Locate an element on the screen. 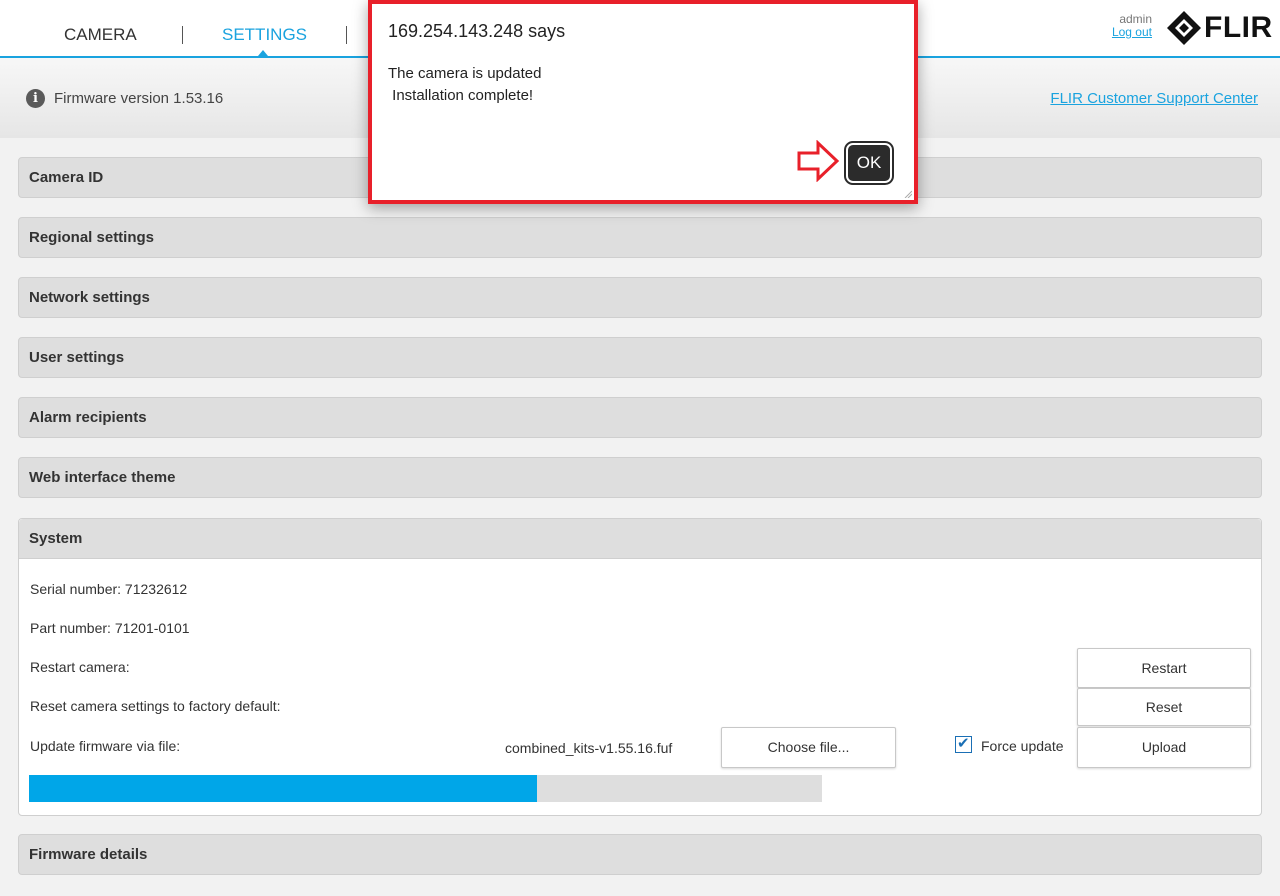  panel-alarm-recipients: Alarm recipients is located at coordinates (640, 417).